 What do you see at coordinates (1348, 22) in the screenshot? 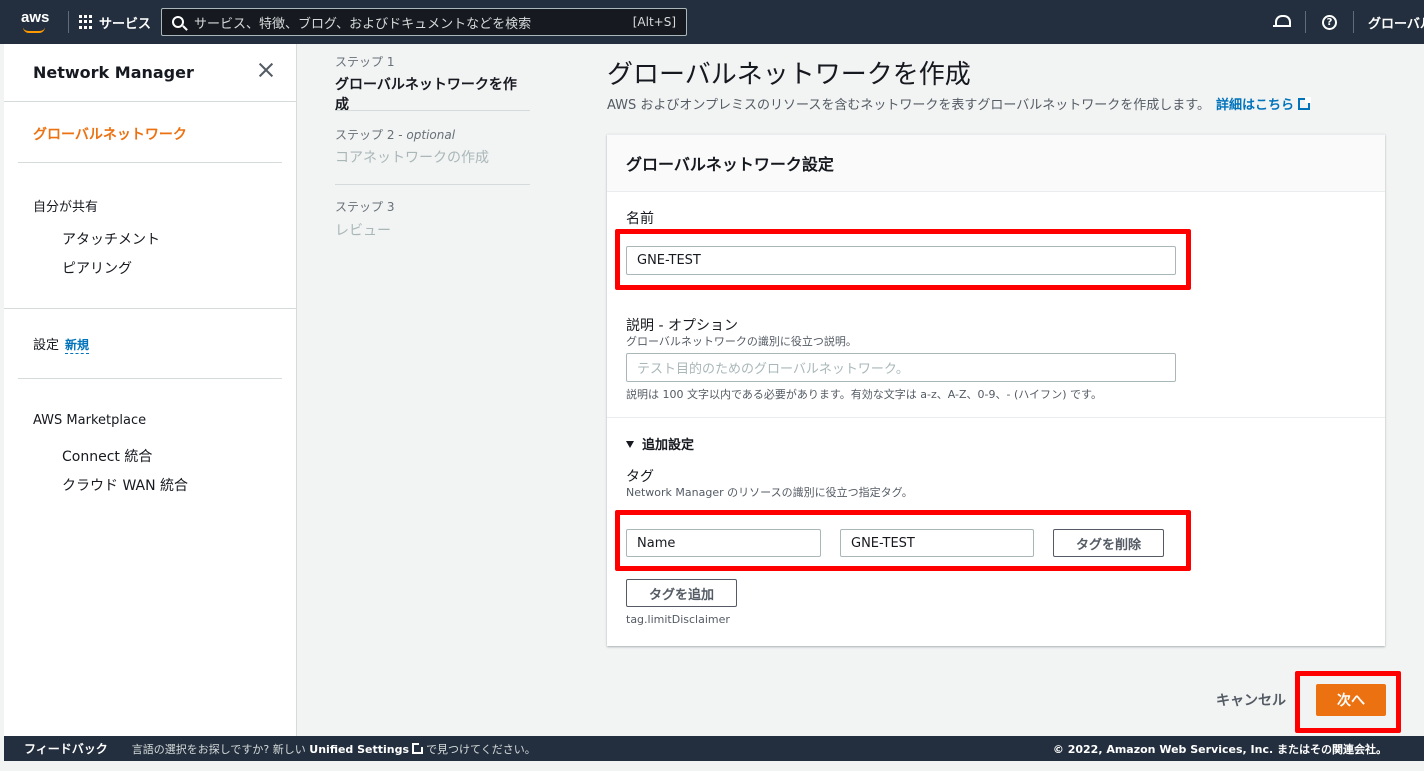
I see `nav-right: ? グローバル` at bounding box center [1348, 22].